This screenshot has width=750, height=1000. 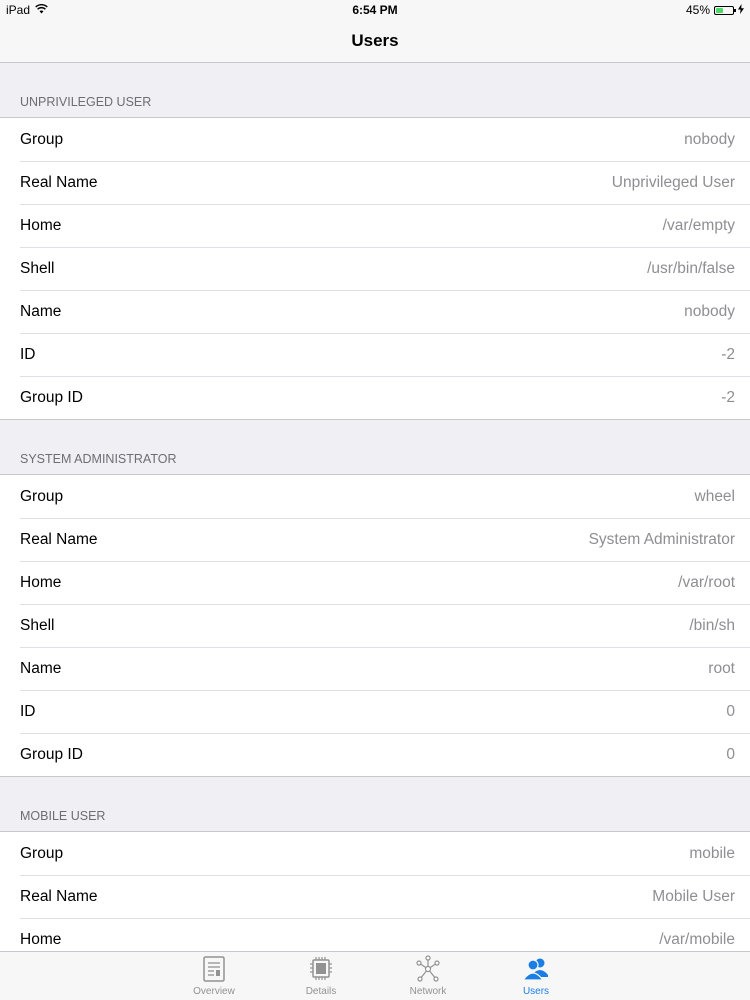 I want to click on users-icon, so click(x=536, y=969).